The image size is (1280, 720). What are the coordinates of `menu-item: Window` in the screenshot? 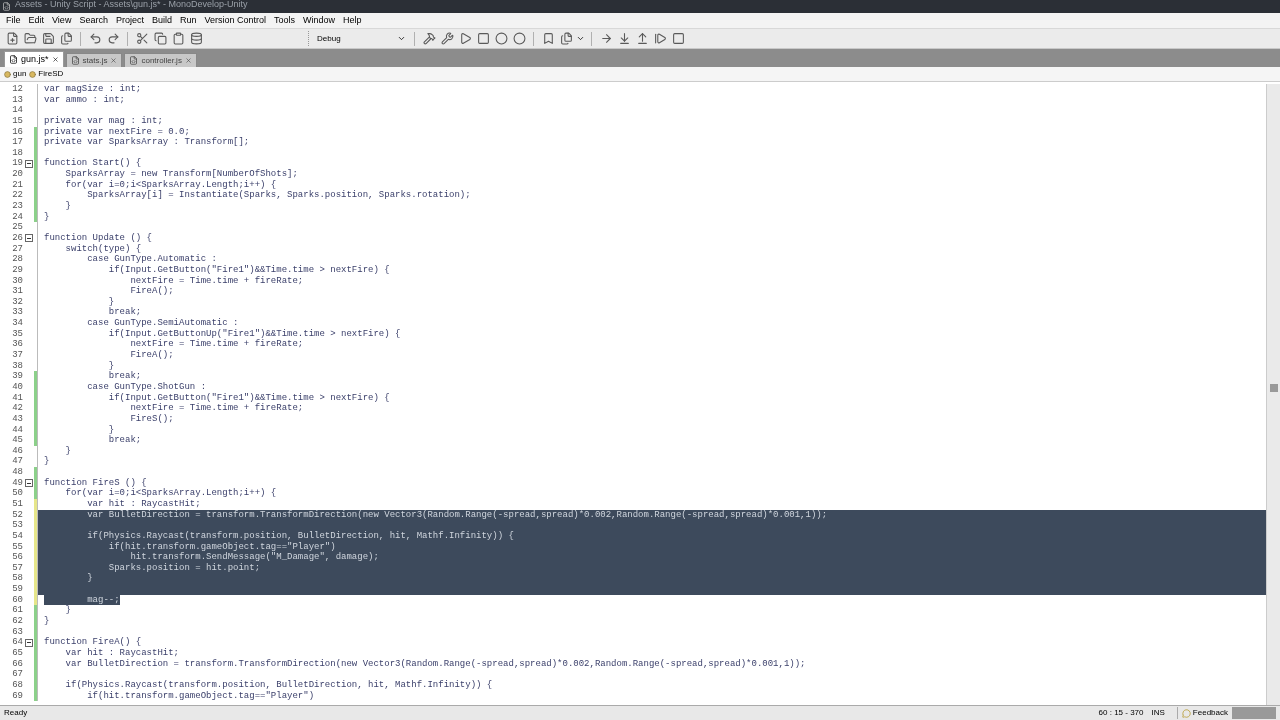 It's located at (319, 20).